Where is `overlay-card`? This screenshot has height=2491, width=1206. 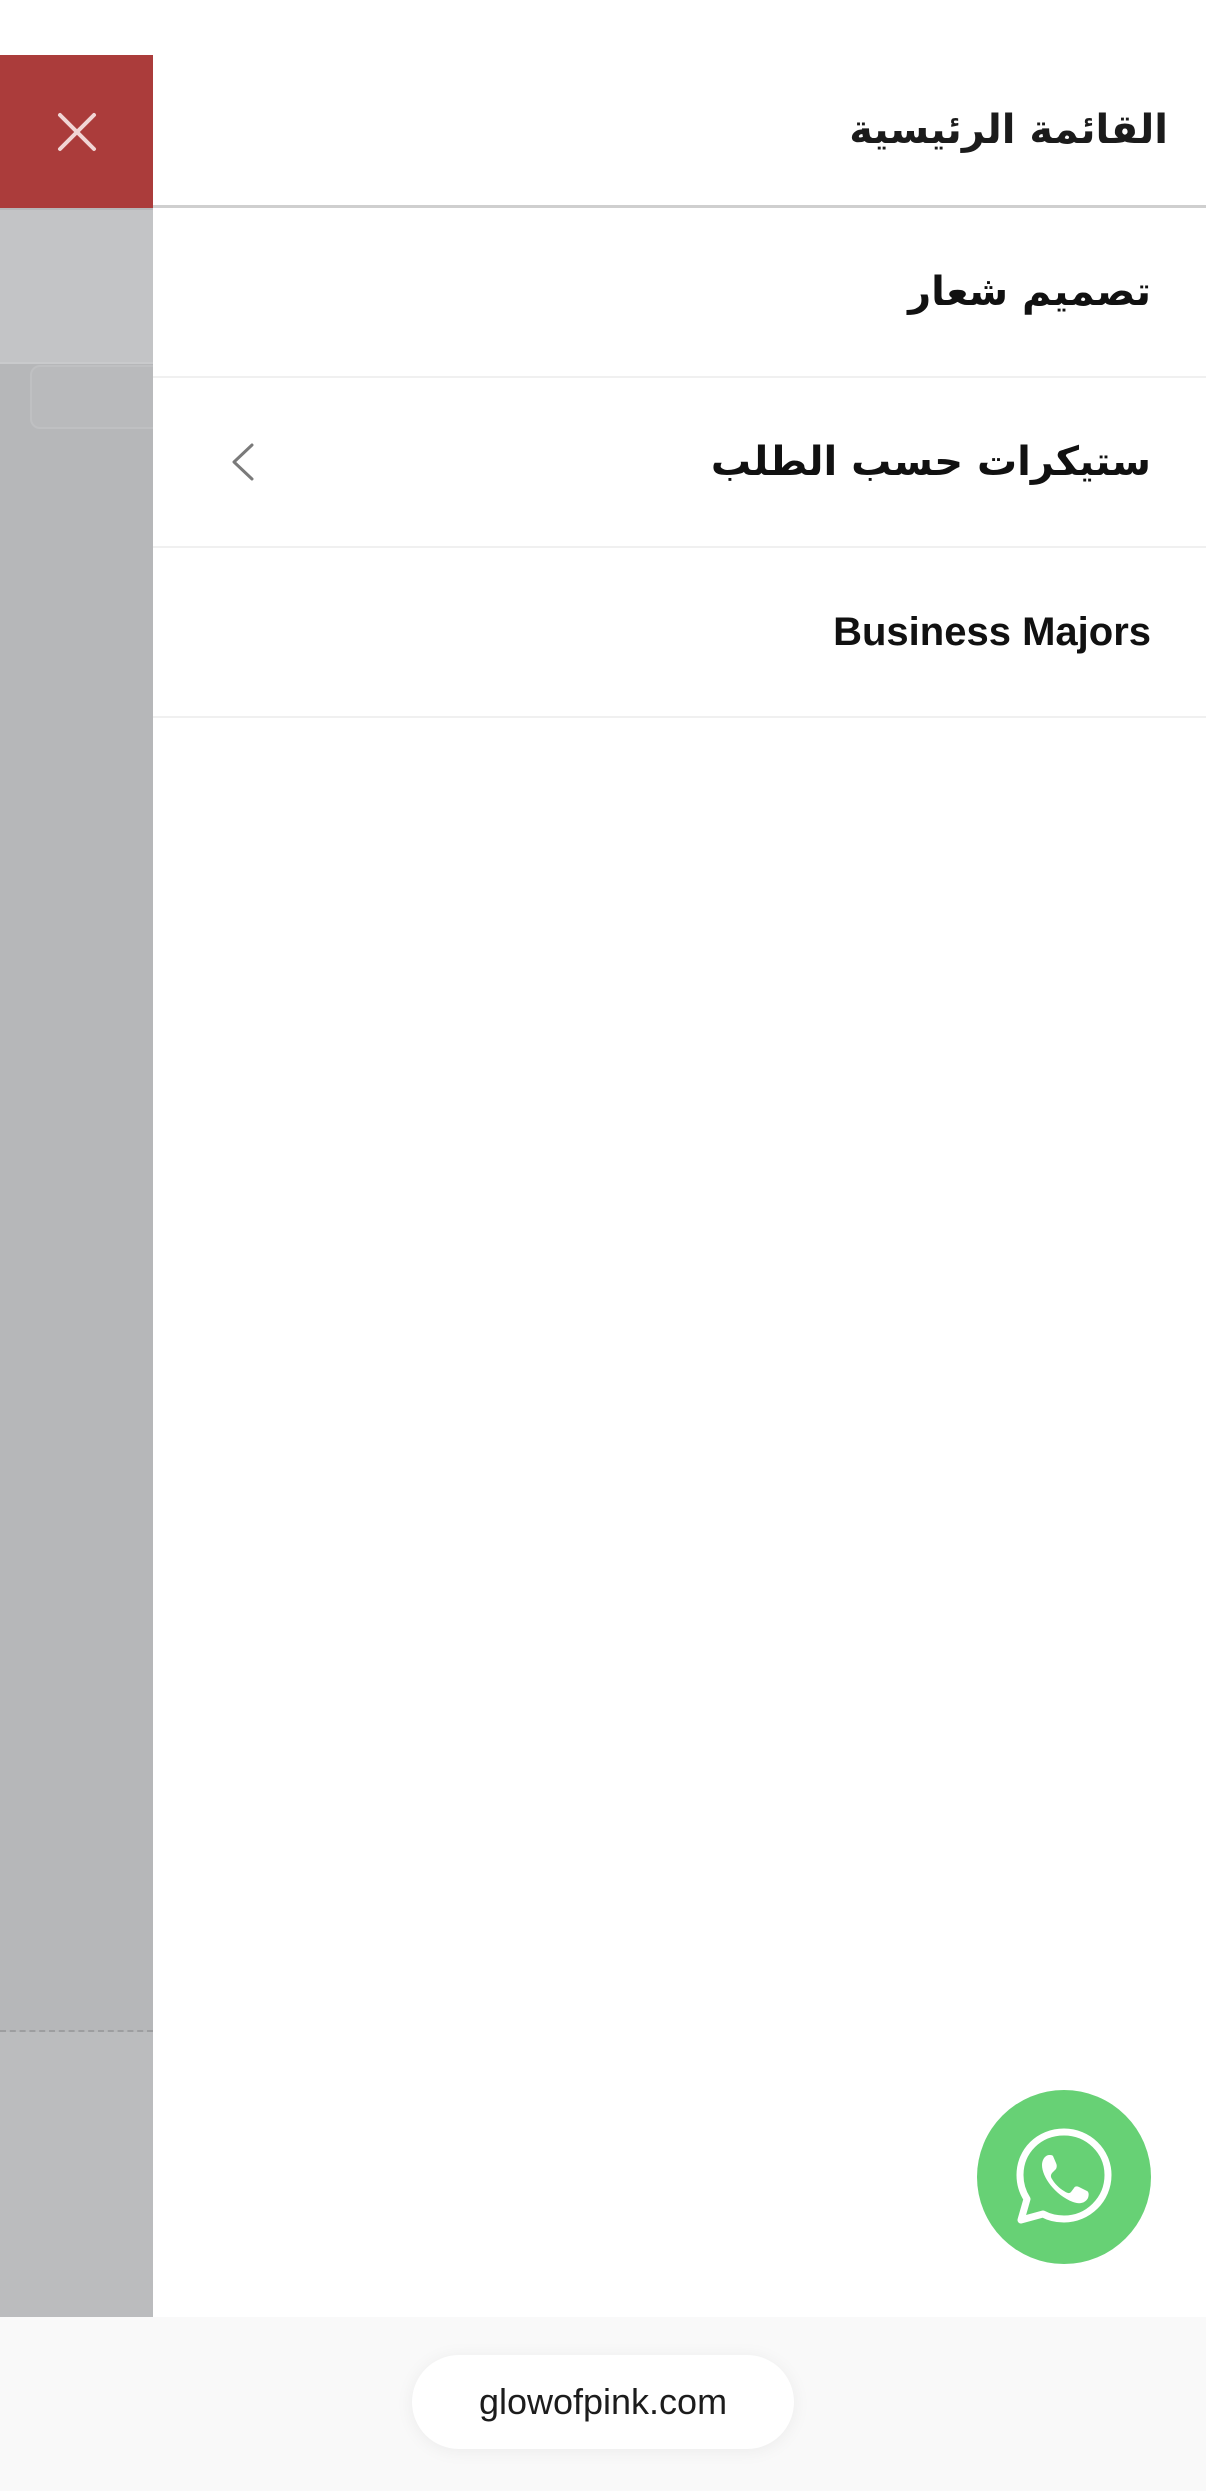
overlay-card is located at coordinates (91, 397).